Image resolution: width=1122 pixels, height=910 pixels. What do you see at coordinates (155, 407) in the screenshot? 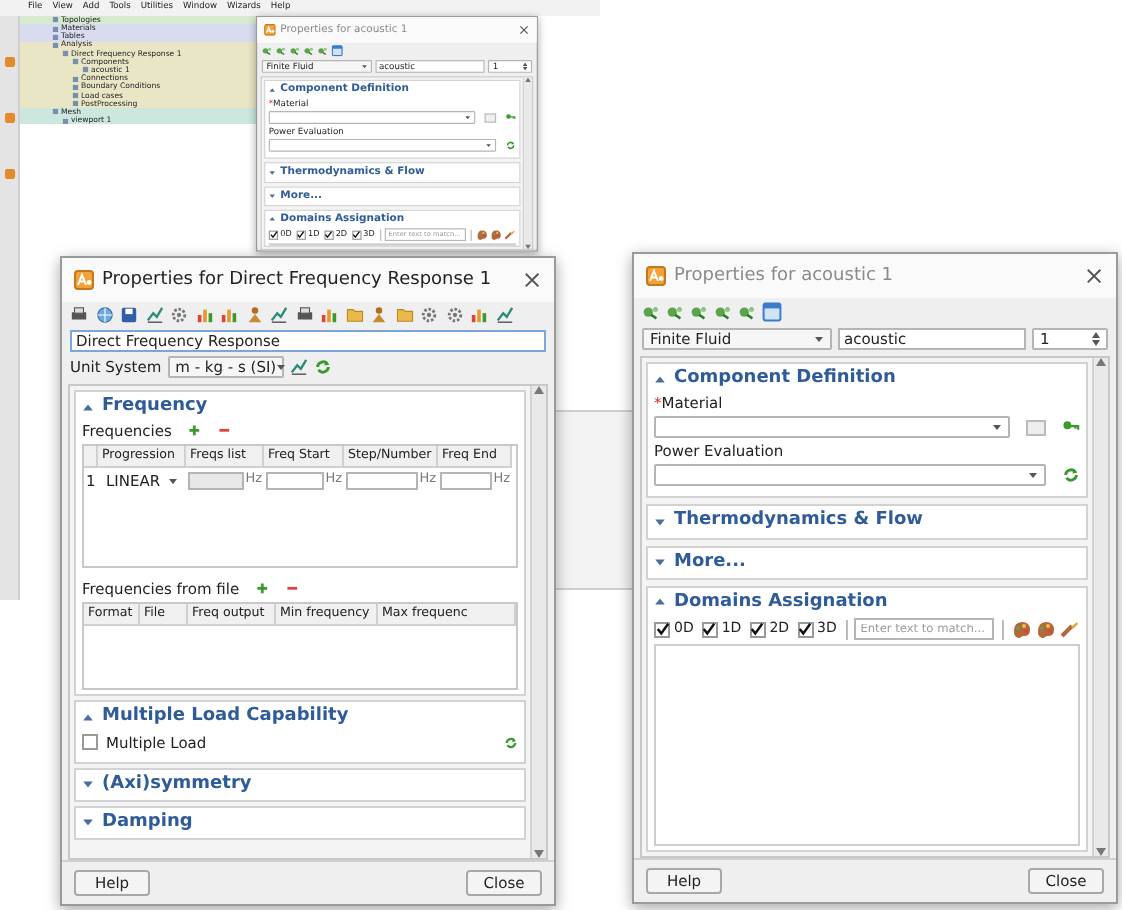
I see `section-title: Frequency` at bounding box center [155, 407].